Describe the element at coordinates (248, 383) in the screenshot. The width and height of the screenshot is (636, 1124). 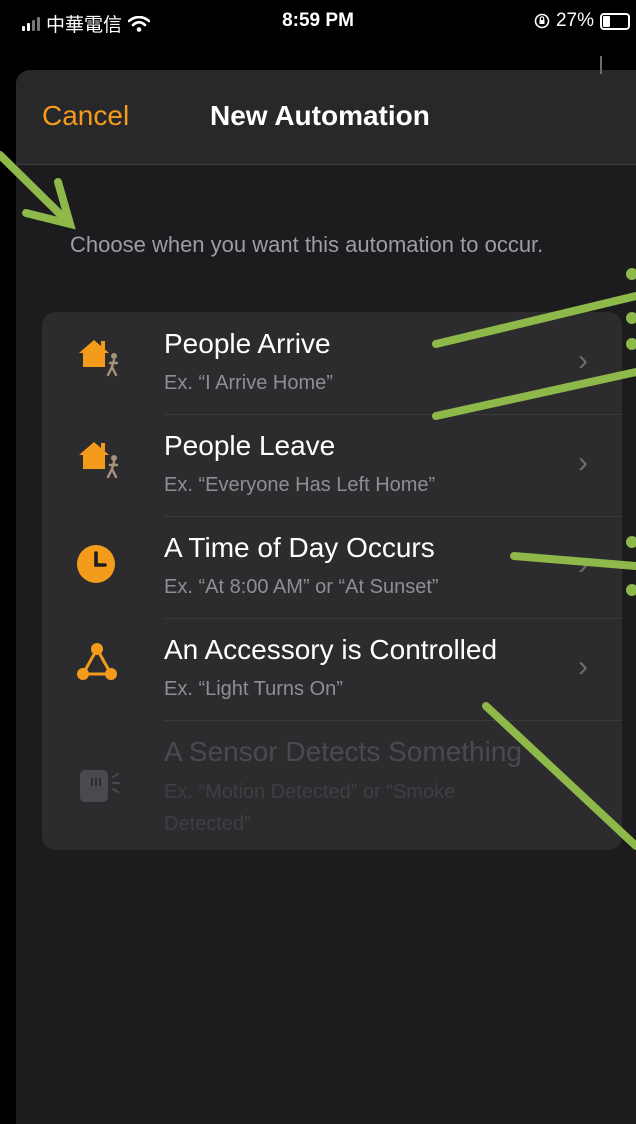
I see `option-subtitle: Ex. “I Arrive Home”` at that location.